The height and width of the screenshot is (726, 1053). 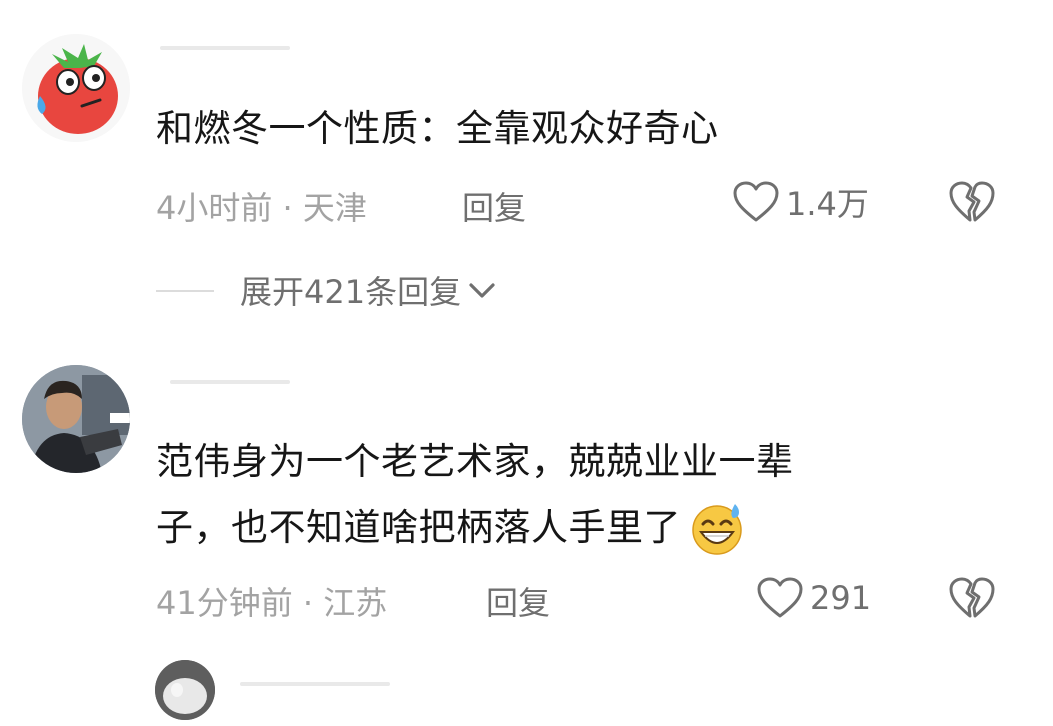 I want to click on expand-replies-button: 展开421条回复, so click(x=368, y=290).